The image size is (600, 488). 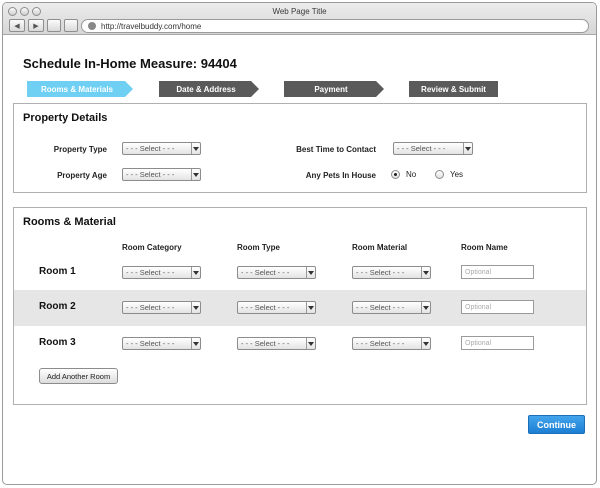 I want to click on page-title: Schedule In-Home Measure: 94404, so click(x=130, y=63).